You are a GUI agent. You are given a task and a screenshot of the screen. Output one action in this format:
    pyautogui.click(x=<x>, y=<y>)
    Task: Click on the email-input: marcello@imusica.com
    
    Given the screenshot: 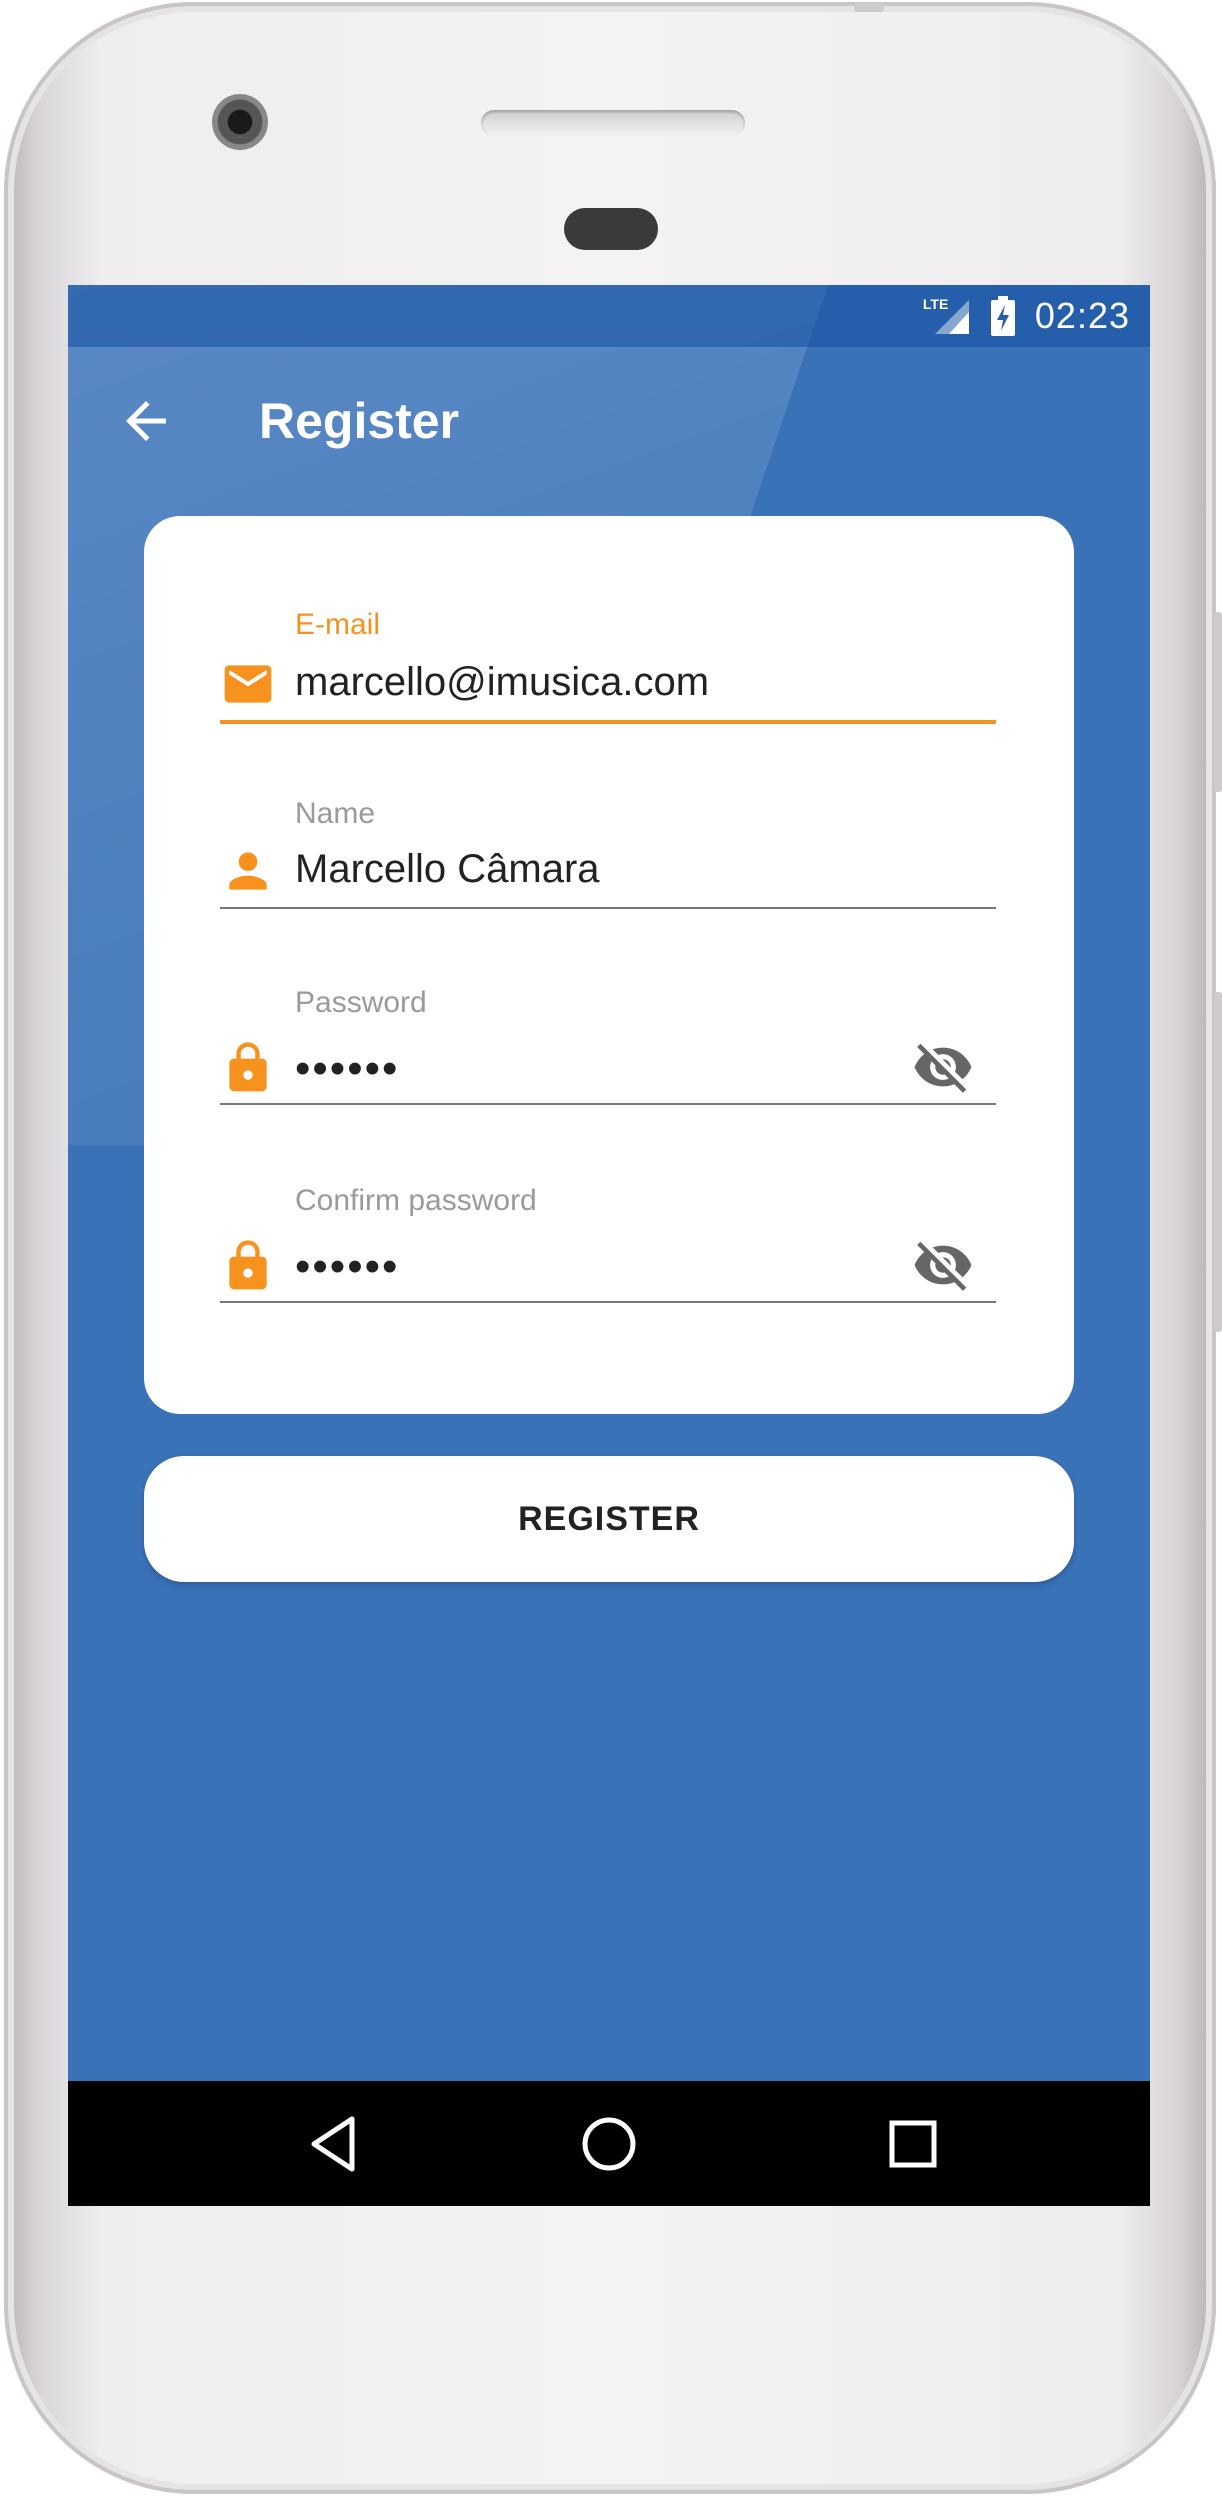 What is the action you would take?
    pyautogui.click(x=502, y=682)
    